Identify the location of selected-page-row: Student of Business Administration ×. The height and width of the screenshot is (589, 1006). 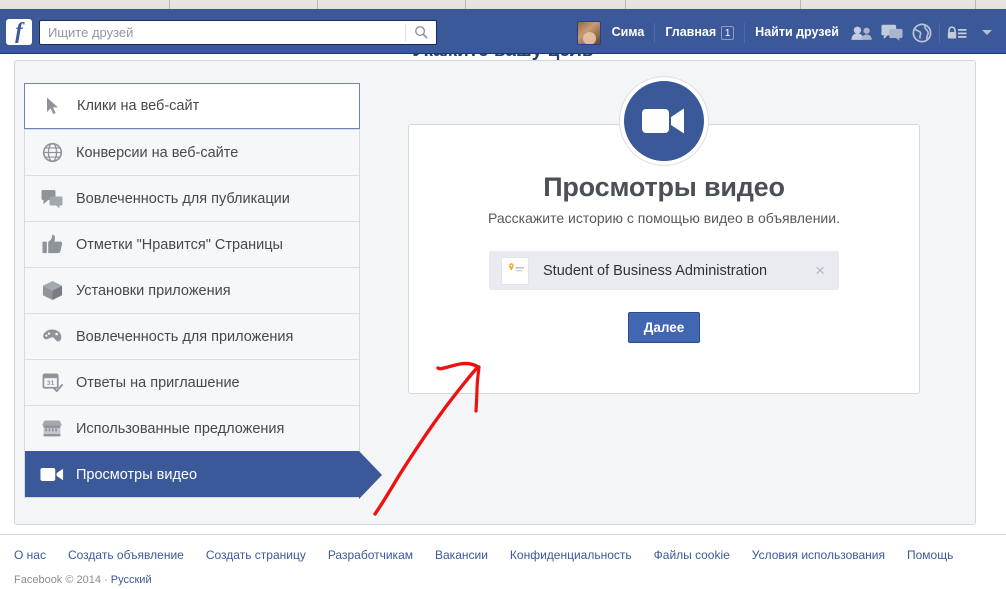
(664, 270).